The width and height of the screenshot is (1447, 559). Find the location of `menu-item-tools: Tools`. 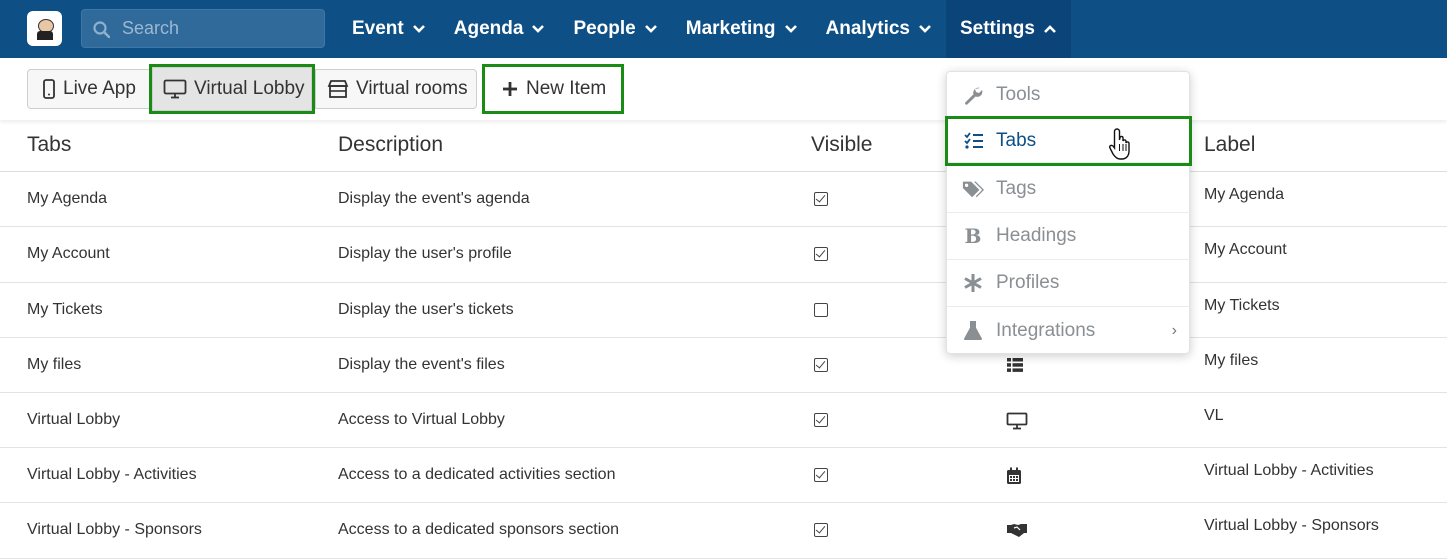

menu-item-tools: Tools is located at coordinates (1069, 95).